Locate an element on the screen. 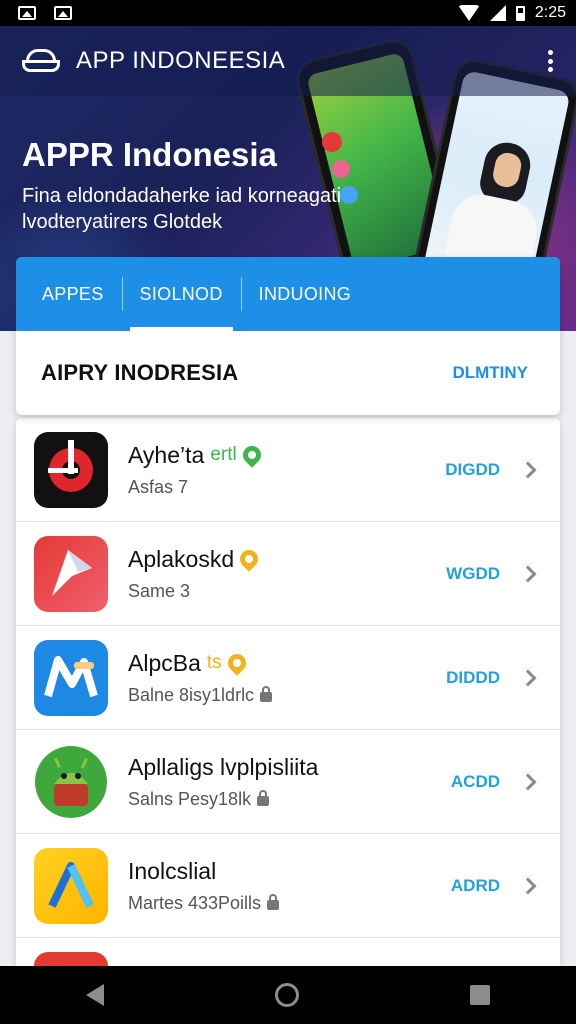  app-name: Inolcslial is located at coordinates (172, 870).